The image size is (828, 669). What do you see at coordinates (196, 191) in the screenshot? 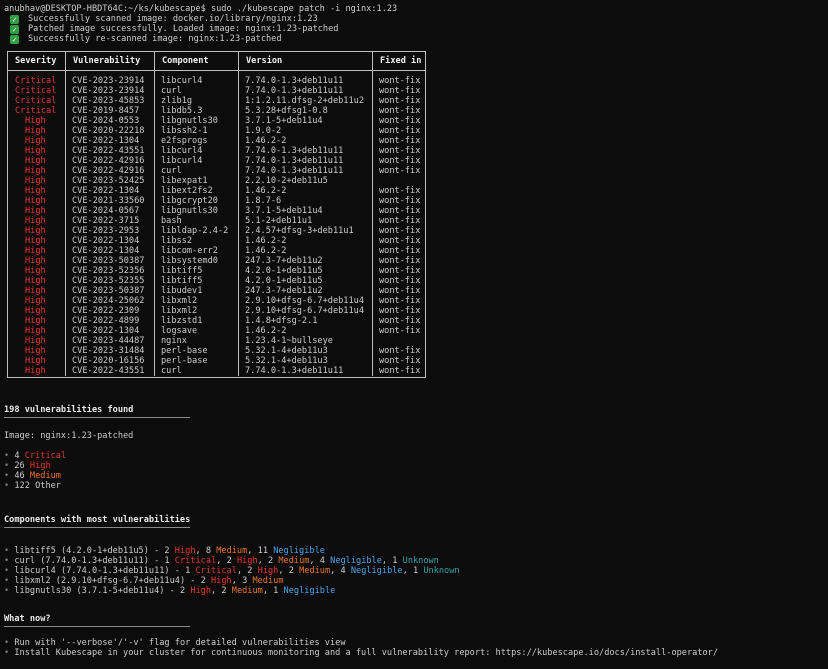
I see `component-cell: libext2fs2` at bounding box center [196, 191].